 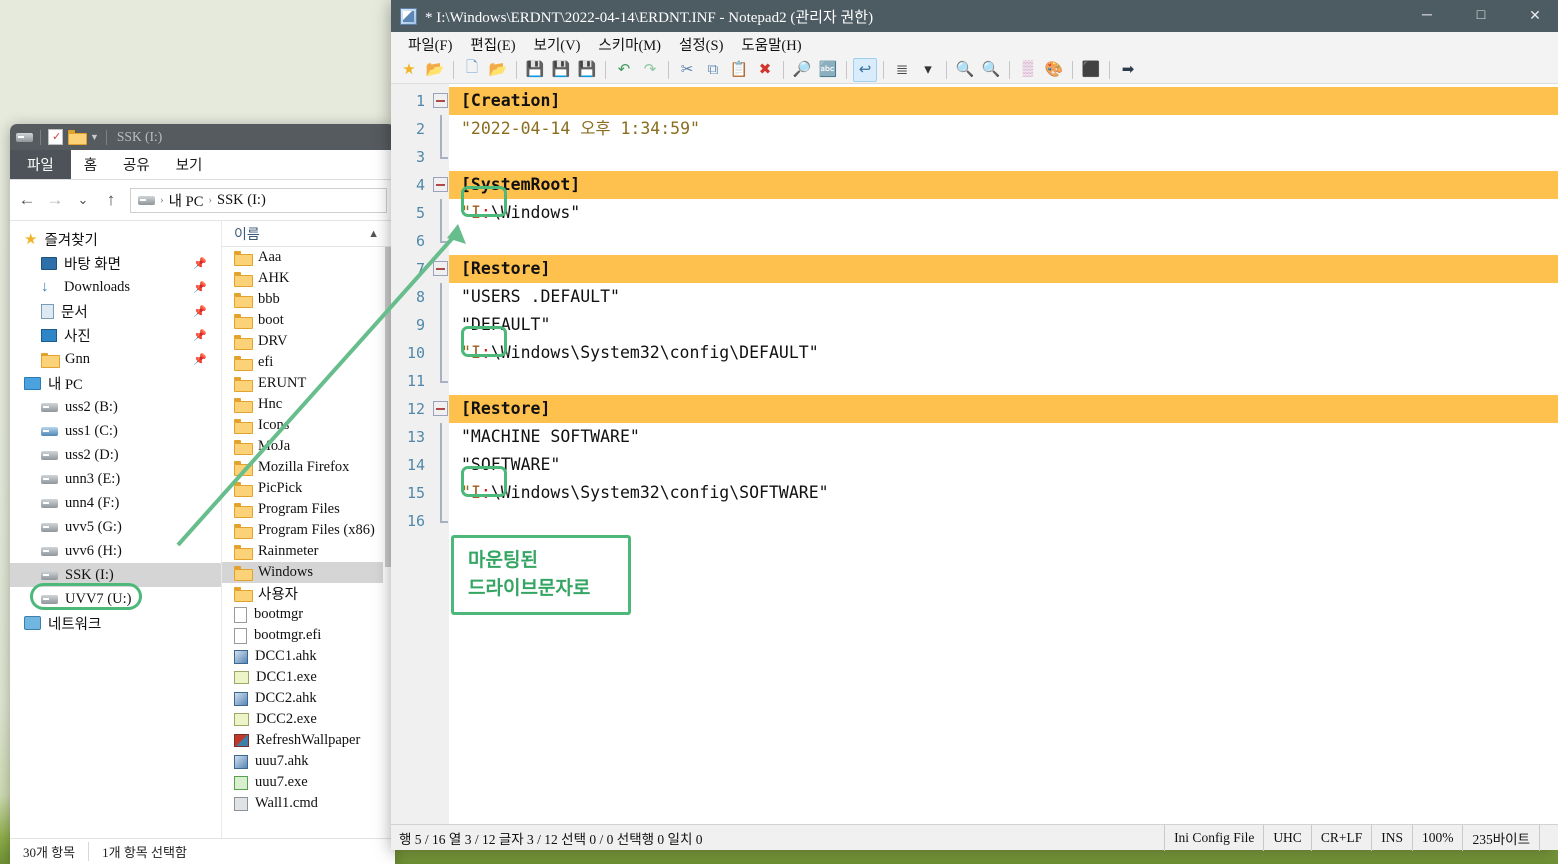 I want to click on delete-icon: ✖, so click(x=765, y=70).